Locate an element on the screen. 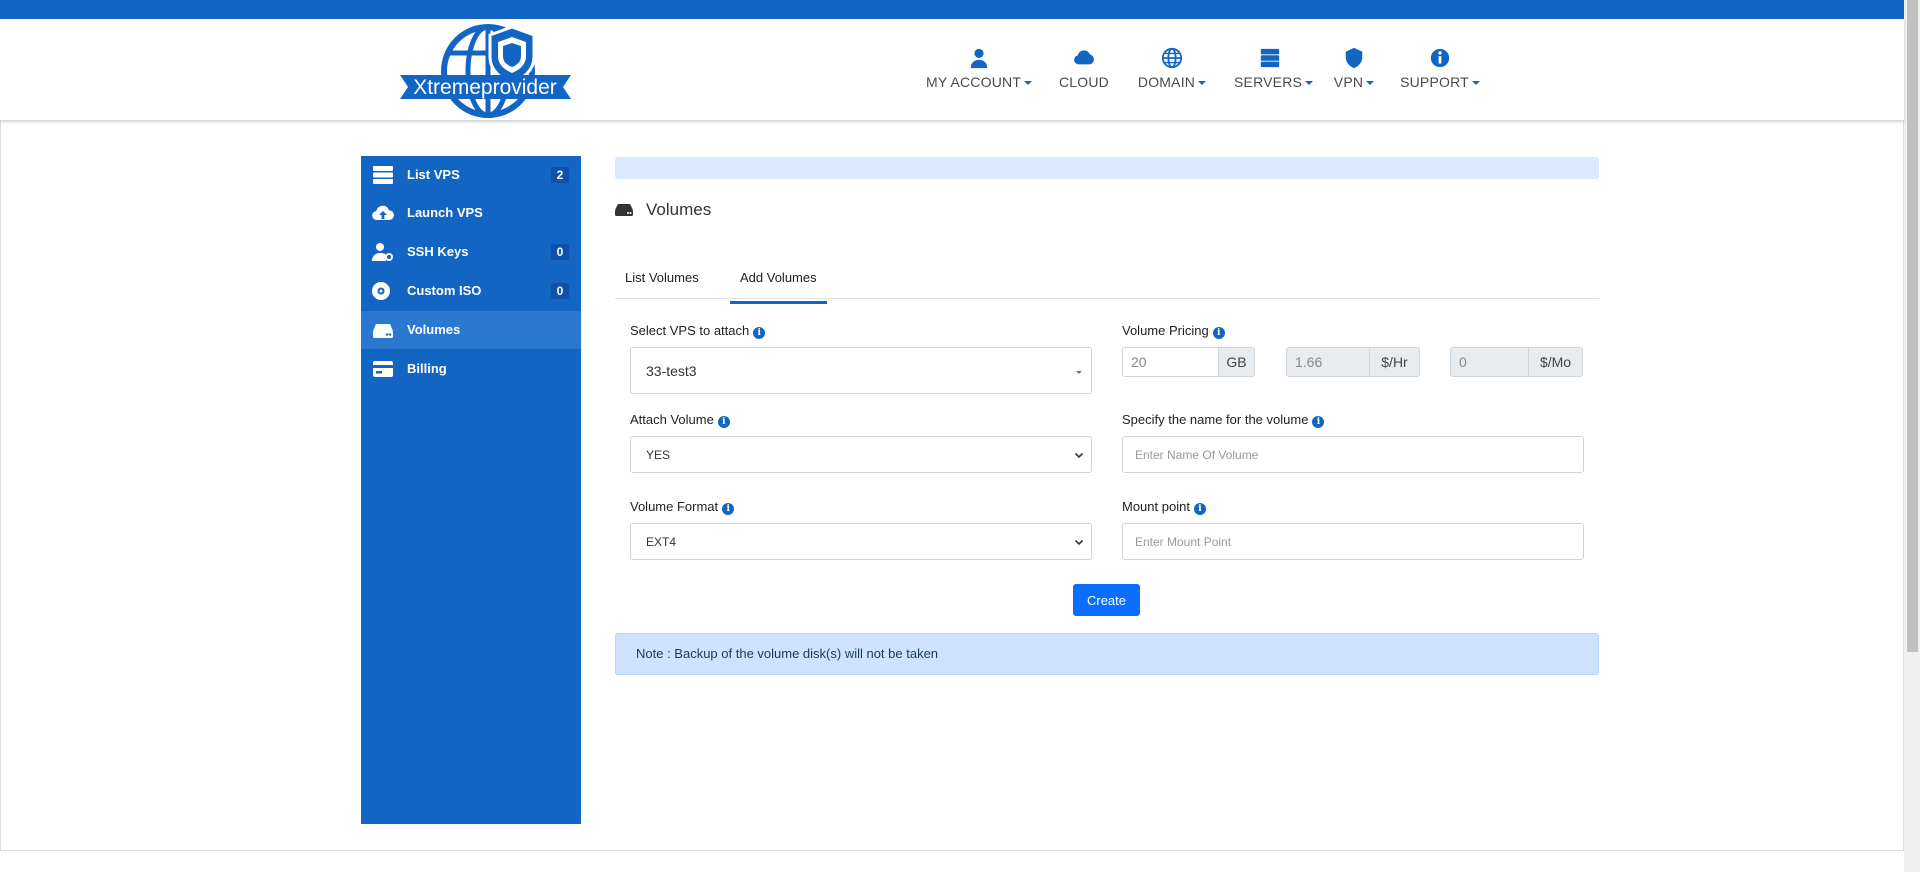 This screenshot has width=1920, height=872. volume-size-unit: GB is located at coordinates (1237, 362).